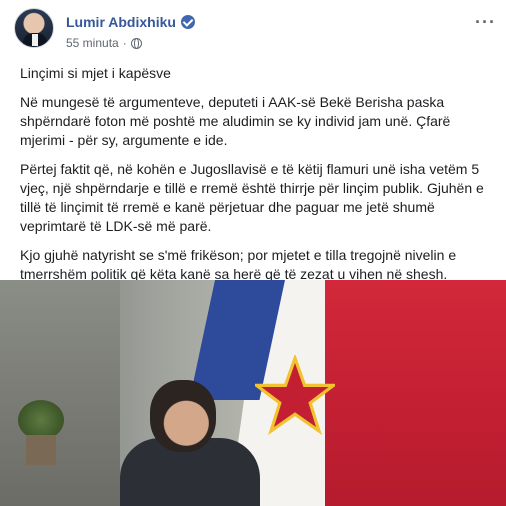 This screenshot has width=506, height=506. What do you see at coordinates (187, 22) in the screenshot?
I see `verified-badge-icon` at bounding box center [187, 22].